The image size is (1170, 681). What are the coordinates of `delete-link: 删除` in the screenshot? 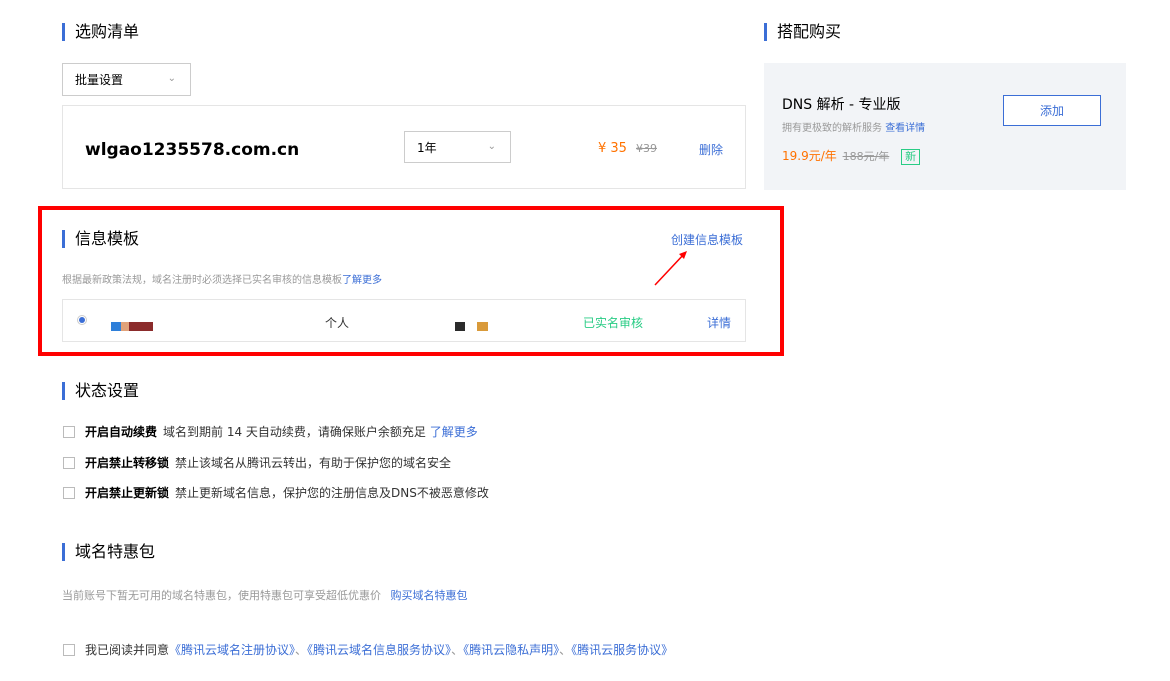 It's located at (711, 149).